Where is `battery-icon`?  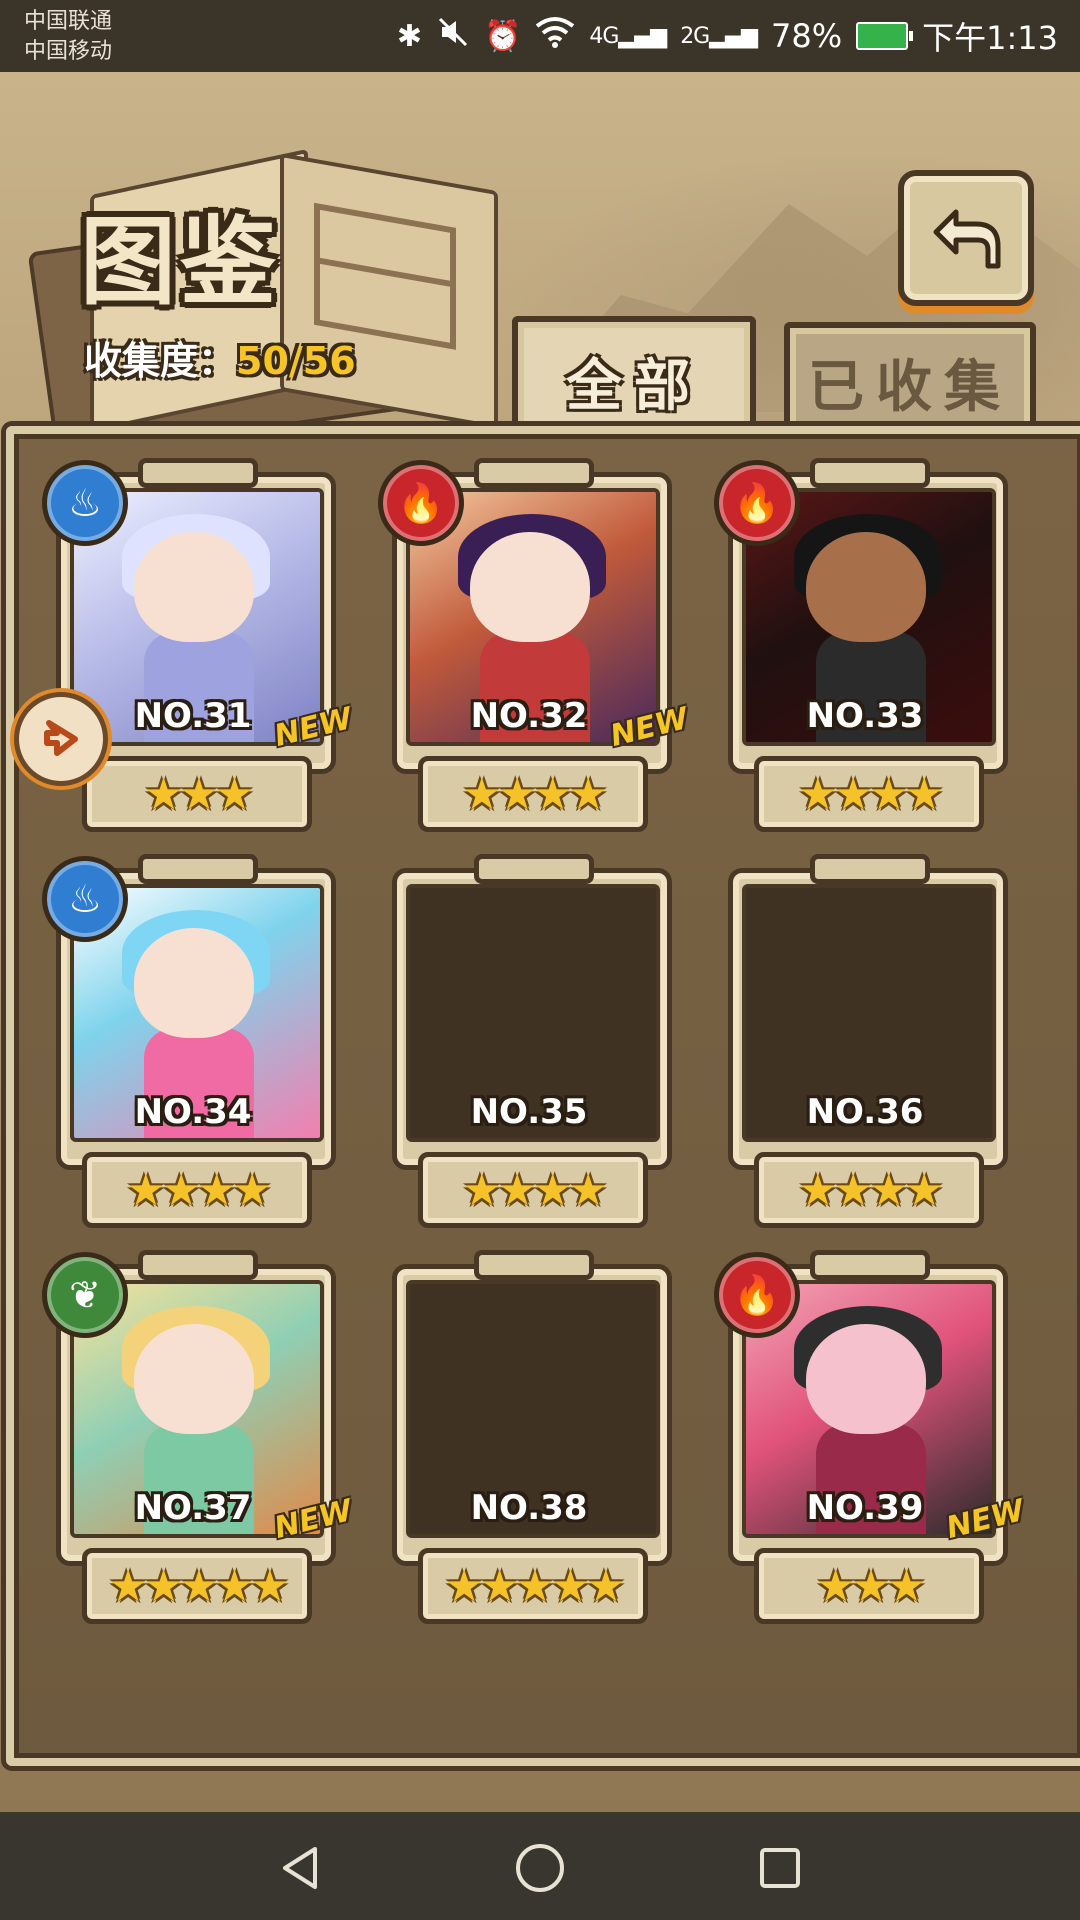 battery-icon is located at coordinates (885, 36).